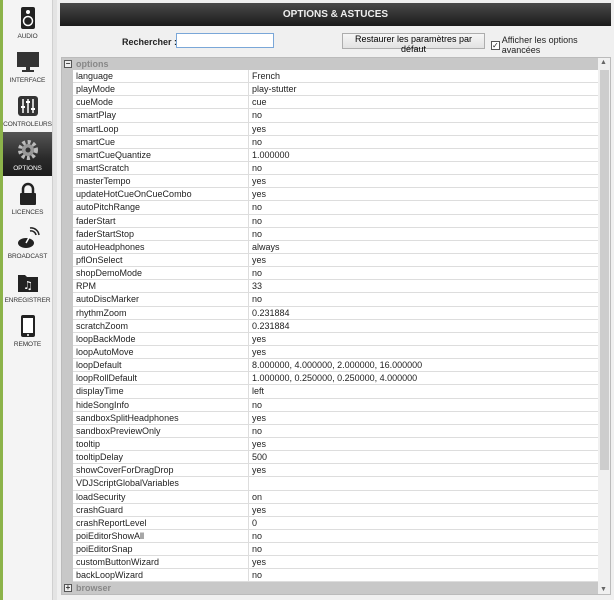 The image size is (614, 600). What do you see at coordinates (336, 550) in the screenshot?
I see `table-row: poiEditorSnap no` at bounding box center [336, 550].